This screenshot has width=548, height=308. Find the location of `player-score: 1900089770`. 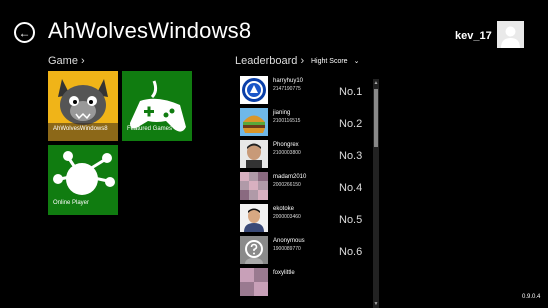

player-score: 1900089770 is located at coordinates (287, 249).